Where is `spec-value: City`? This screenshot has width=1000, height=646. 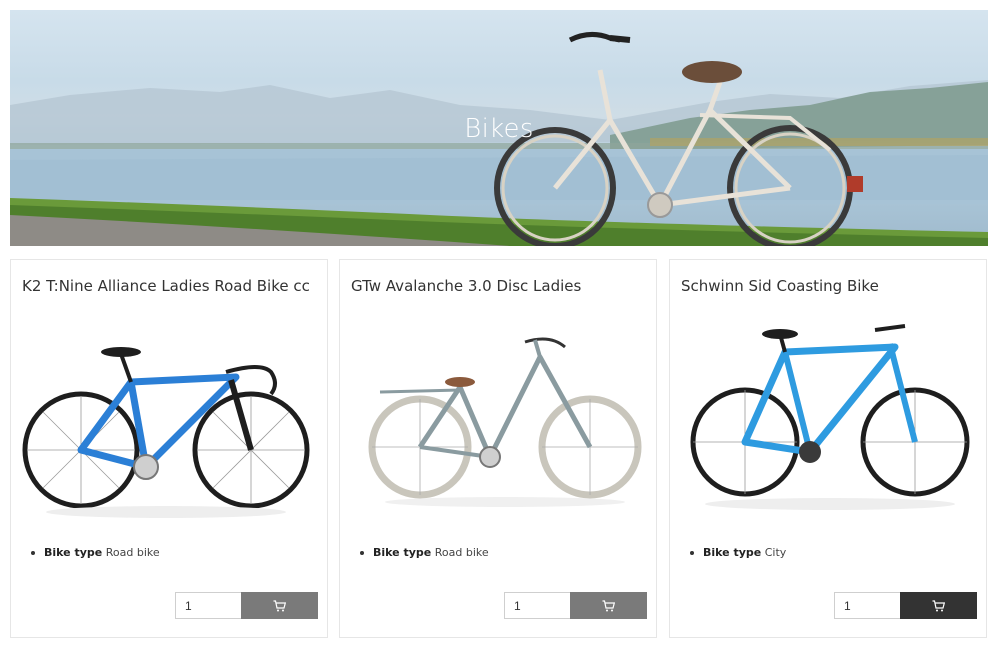
spec-value: City is located at coordinates (775, 552).